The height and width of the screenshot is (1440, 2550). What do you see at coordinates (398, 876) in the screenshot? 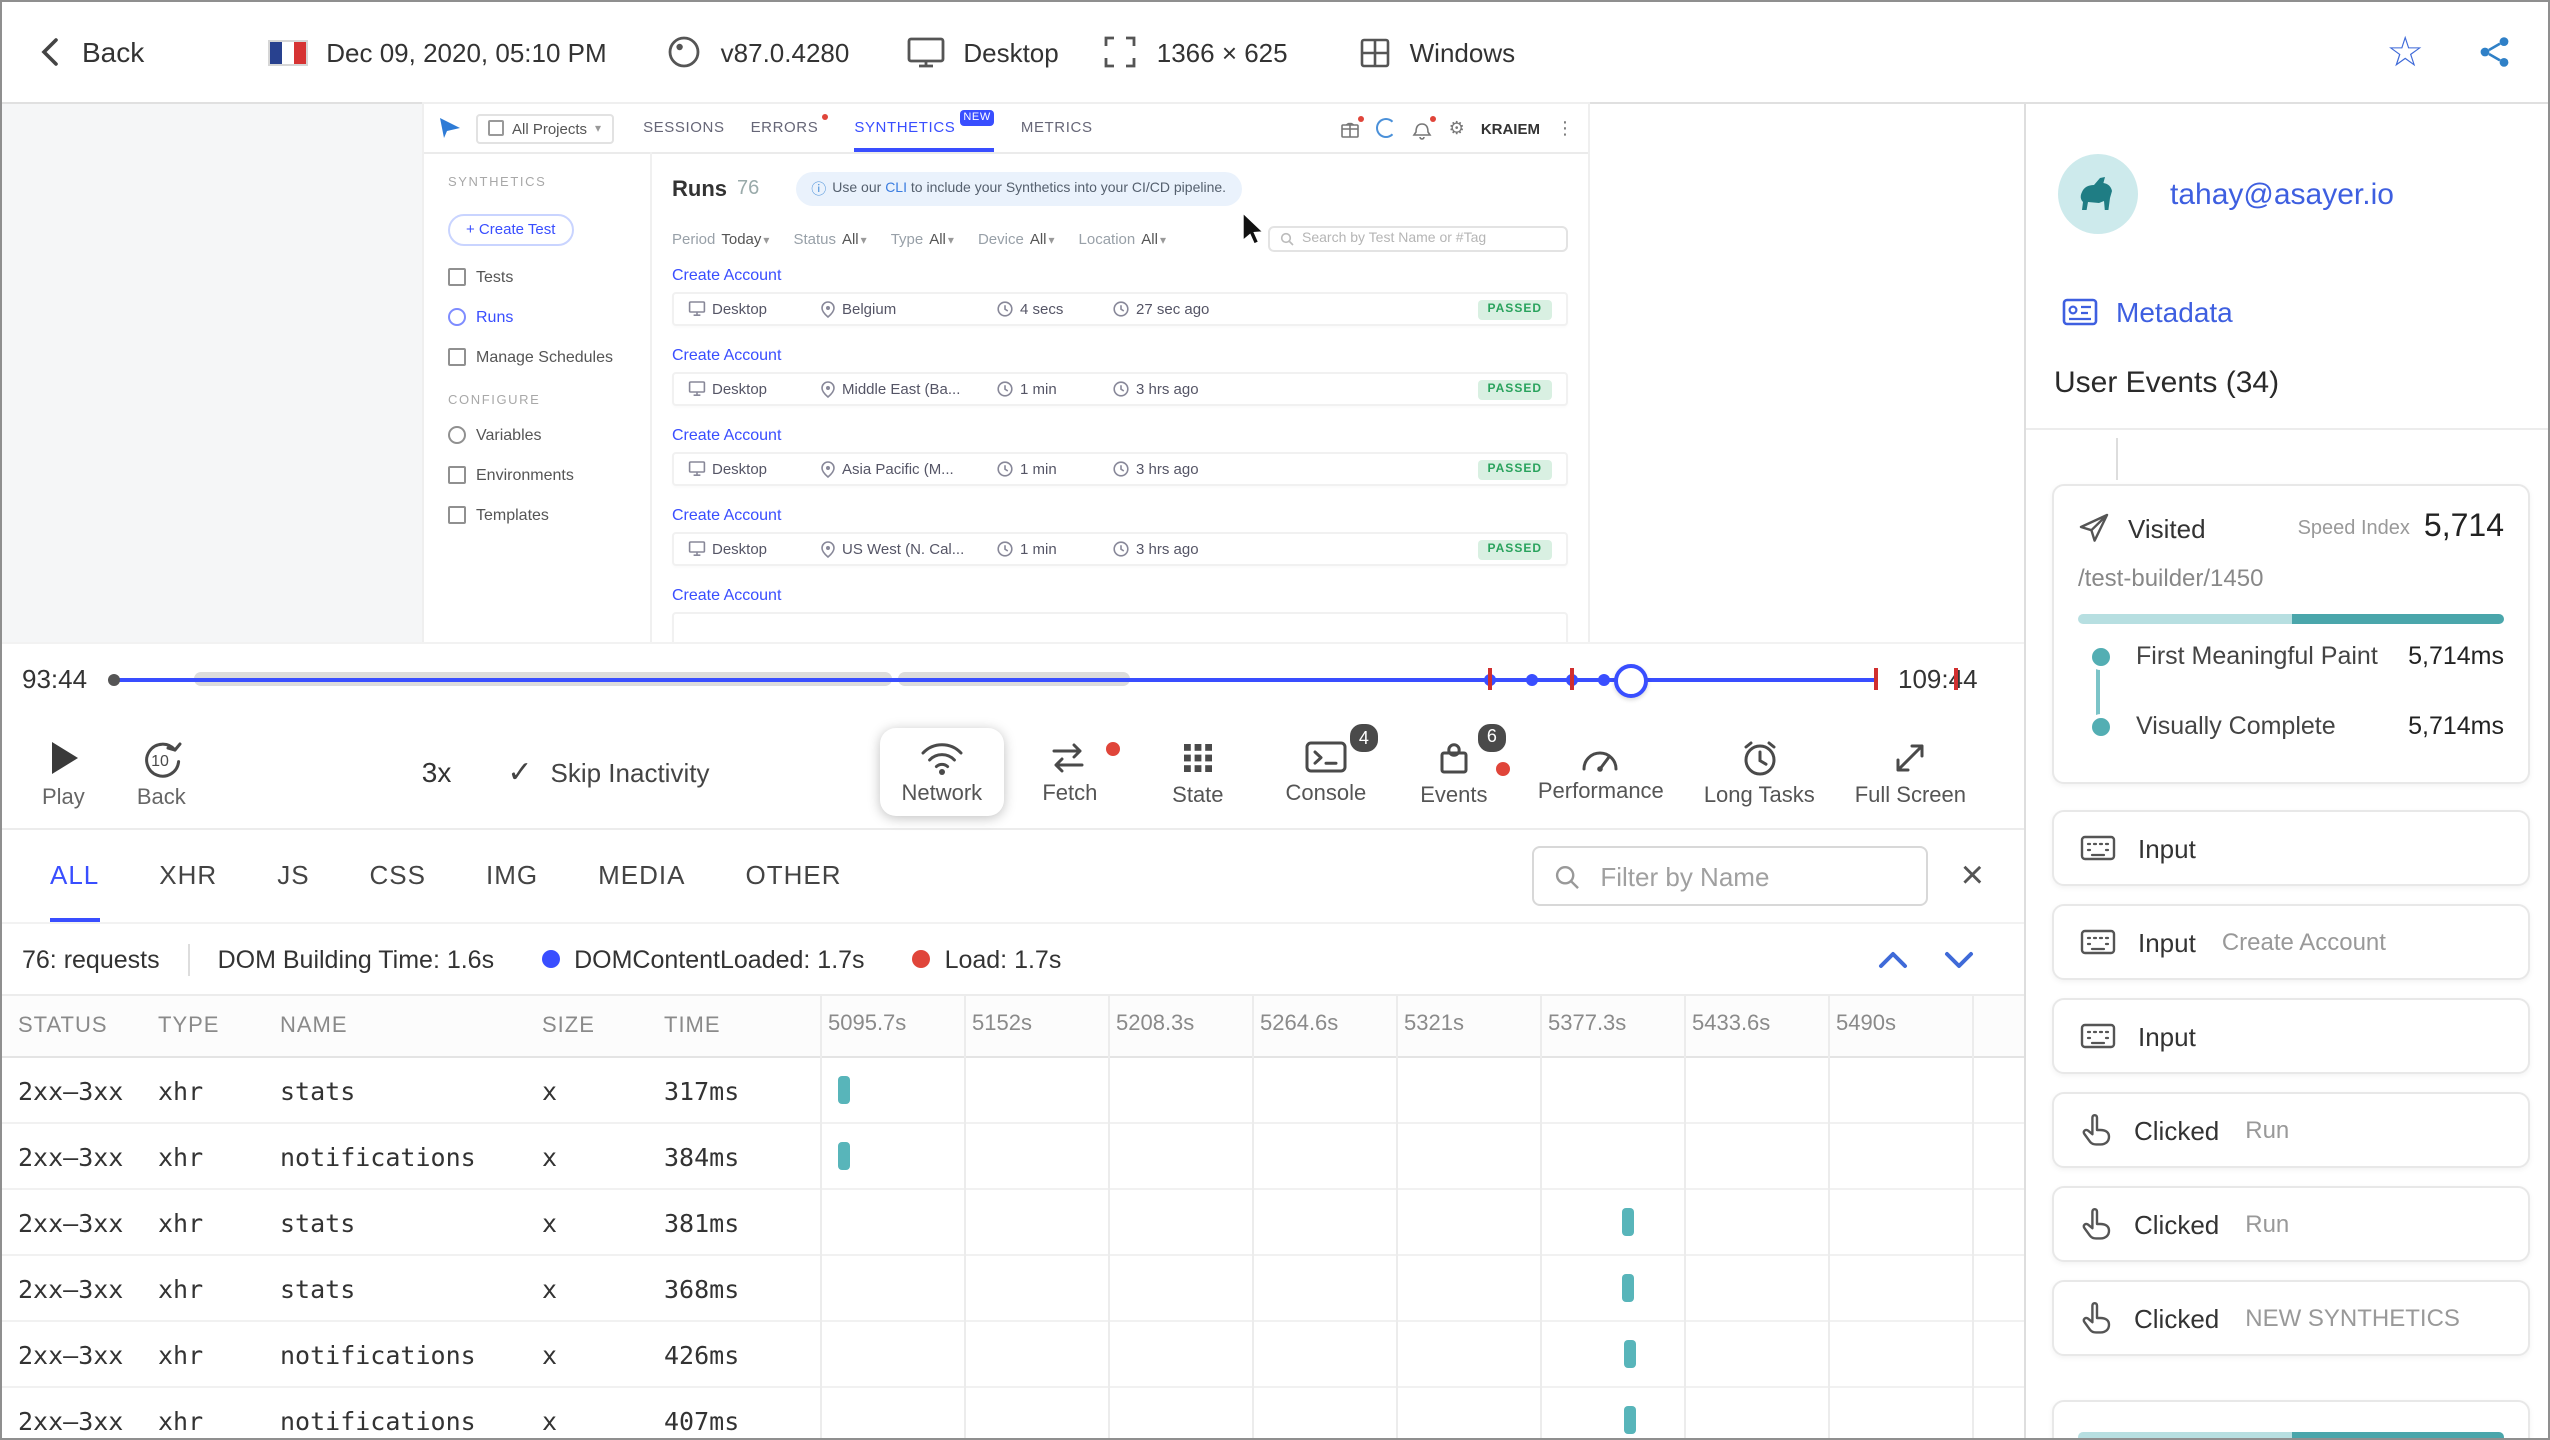
I see `network-tab-css: CSS` at bounding box center [398, 876].